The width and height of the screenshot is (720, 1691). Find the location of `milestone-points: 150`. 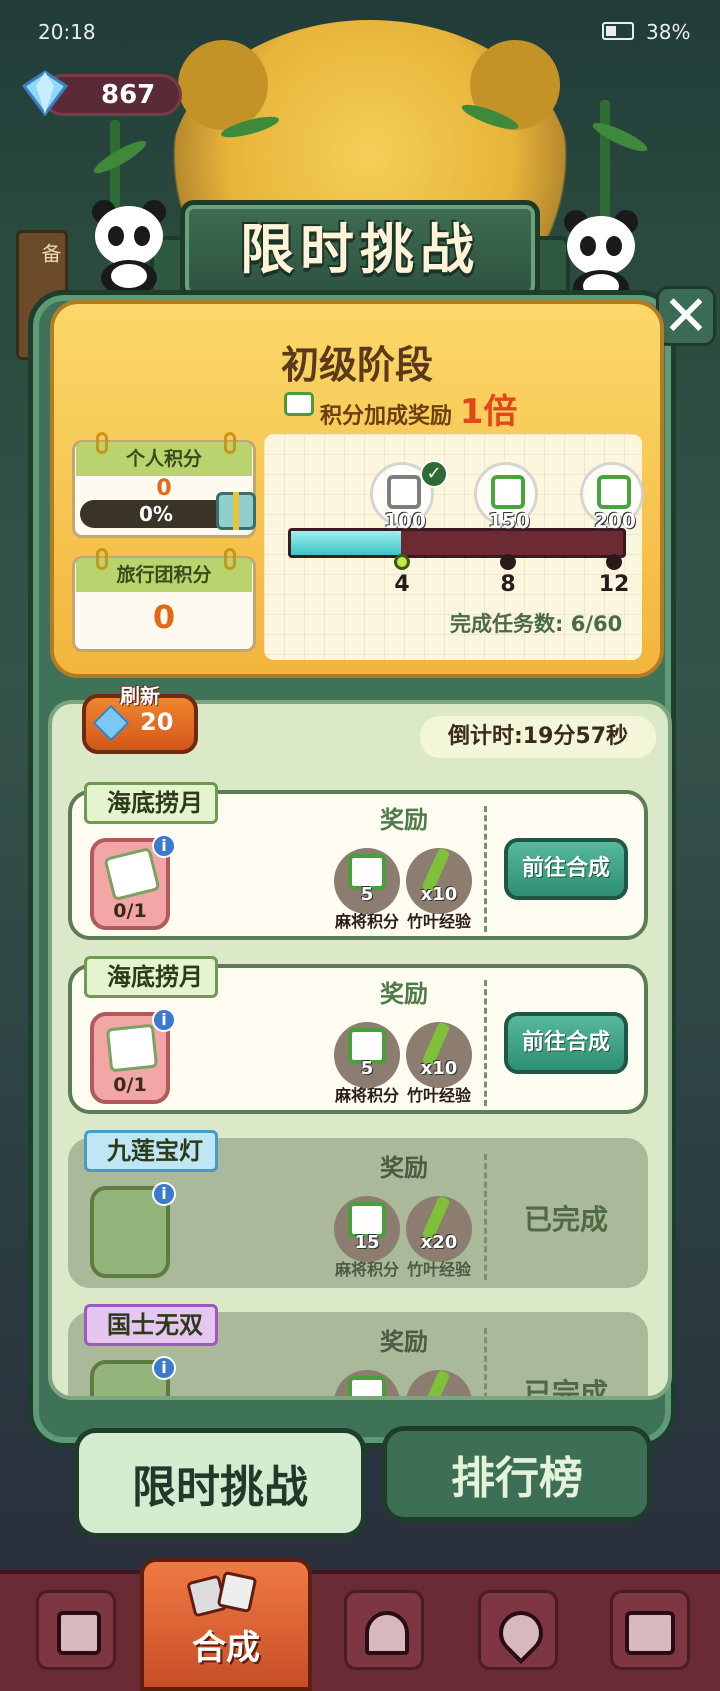

milestone-points: 150 is located at coordinates (509, 521).